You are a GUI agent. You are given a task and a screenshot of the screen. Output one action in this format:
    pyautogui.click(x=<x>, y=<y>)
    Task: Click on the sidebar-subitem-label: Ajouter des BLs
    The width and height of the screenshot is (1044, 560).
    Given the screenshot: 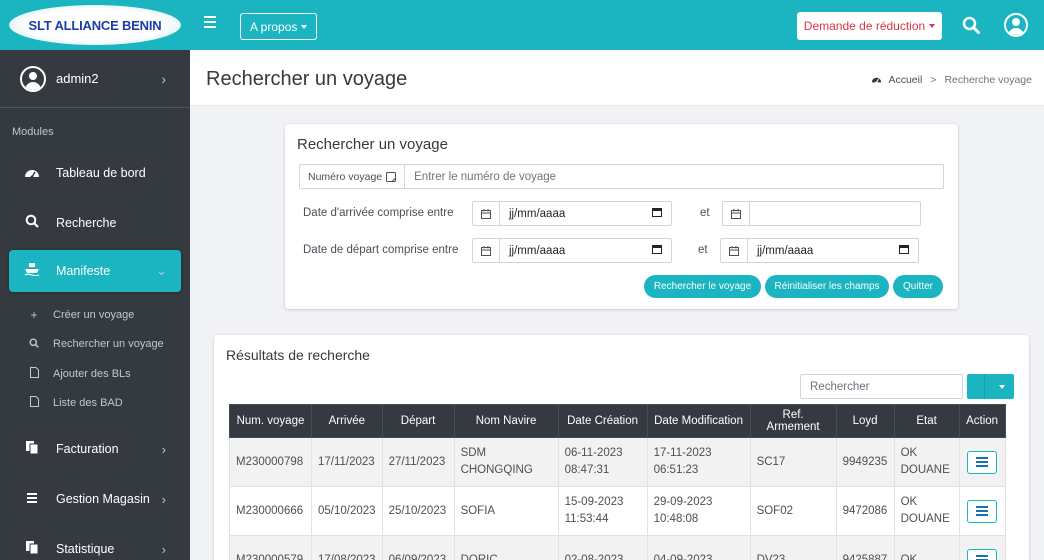 What is the action you would take?
    pyautogui.click(x=92, y=373)
    